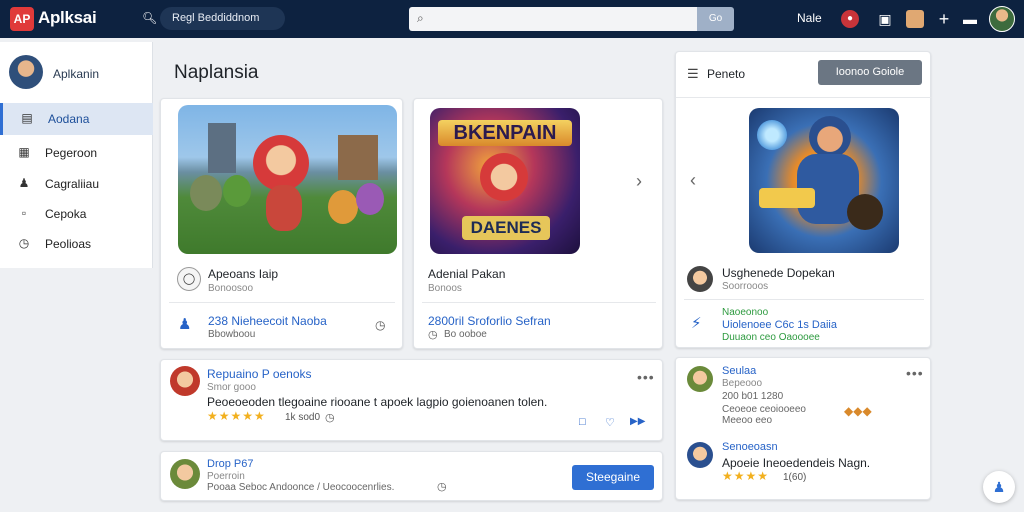 This screenshot has height=512, width=1024. Describe the element at coordinates (858, 411) in the screenshot. I see `badge-icon: ◆◆◆` at that location.